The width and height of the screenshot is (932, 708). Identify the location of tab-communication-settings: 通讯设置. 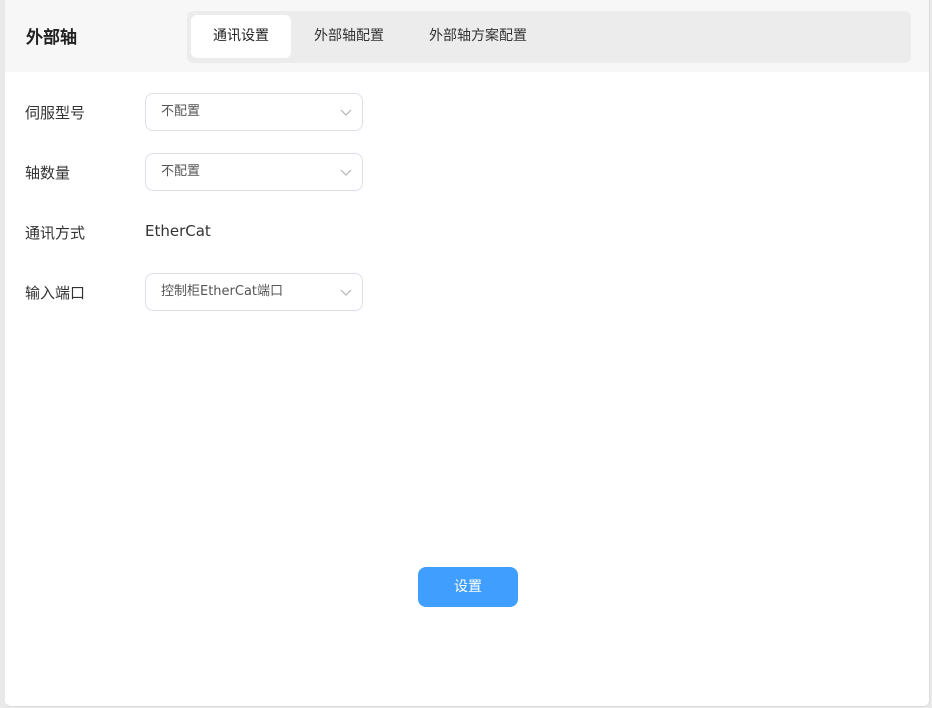
(241, 36).